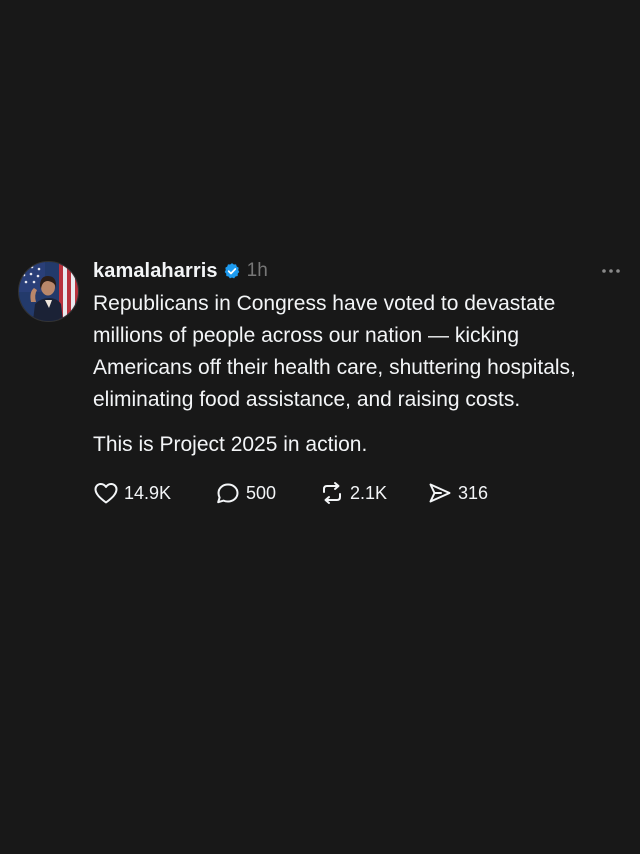 The image size is (640, 854). What do you see at coordinates (332, 493) in the screenshot?
I see `repost-icon` at bounding box center [332, 493].